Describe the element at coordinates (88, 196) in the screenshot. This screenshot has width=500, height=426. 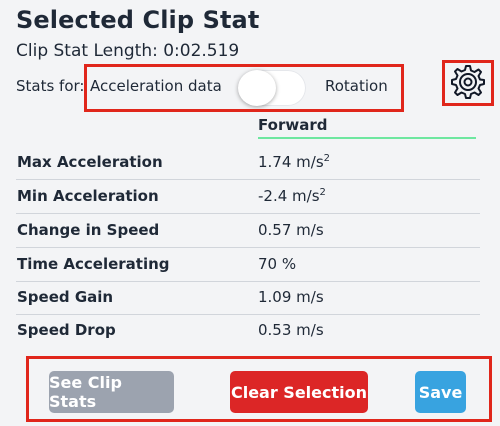
I see `row-label: Min Acceleration` at that location.